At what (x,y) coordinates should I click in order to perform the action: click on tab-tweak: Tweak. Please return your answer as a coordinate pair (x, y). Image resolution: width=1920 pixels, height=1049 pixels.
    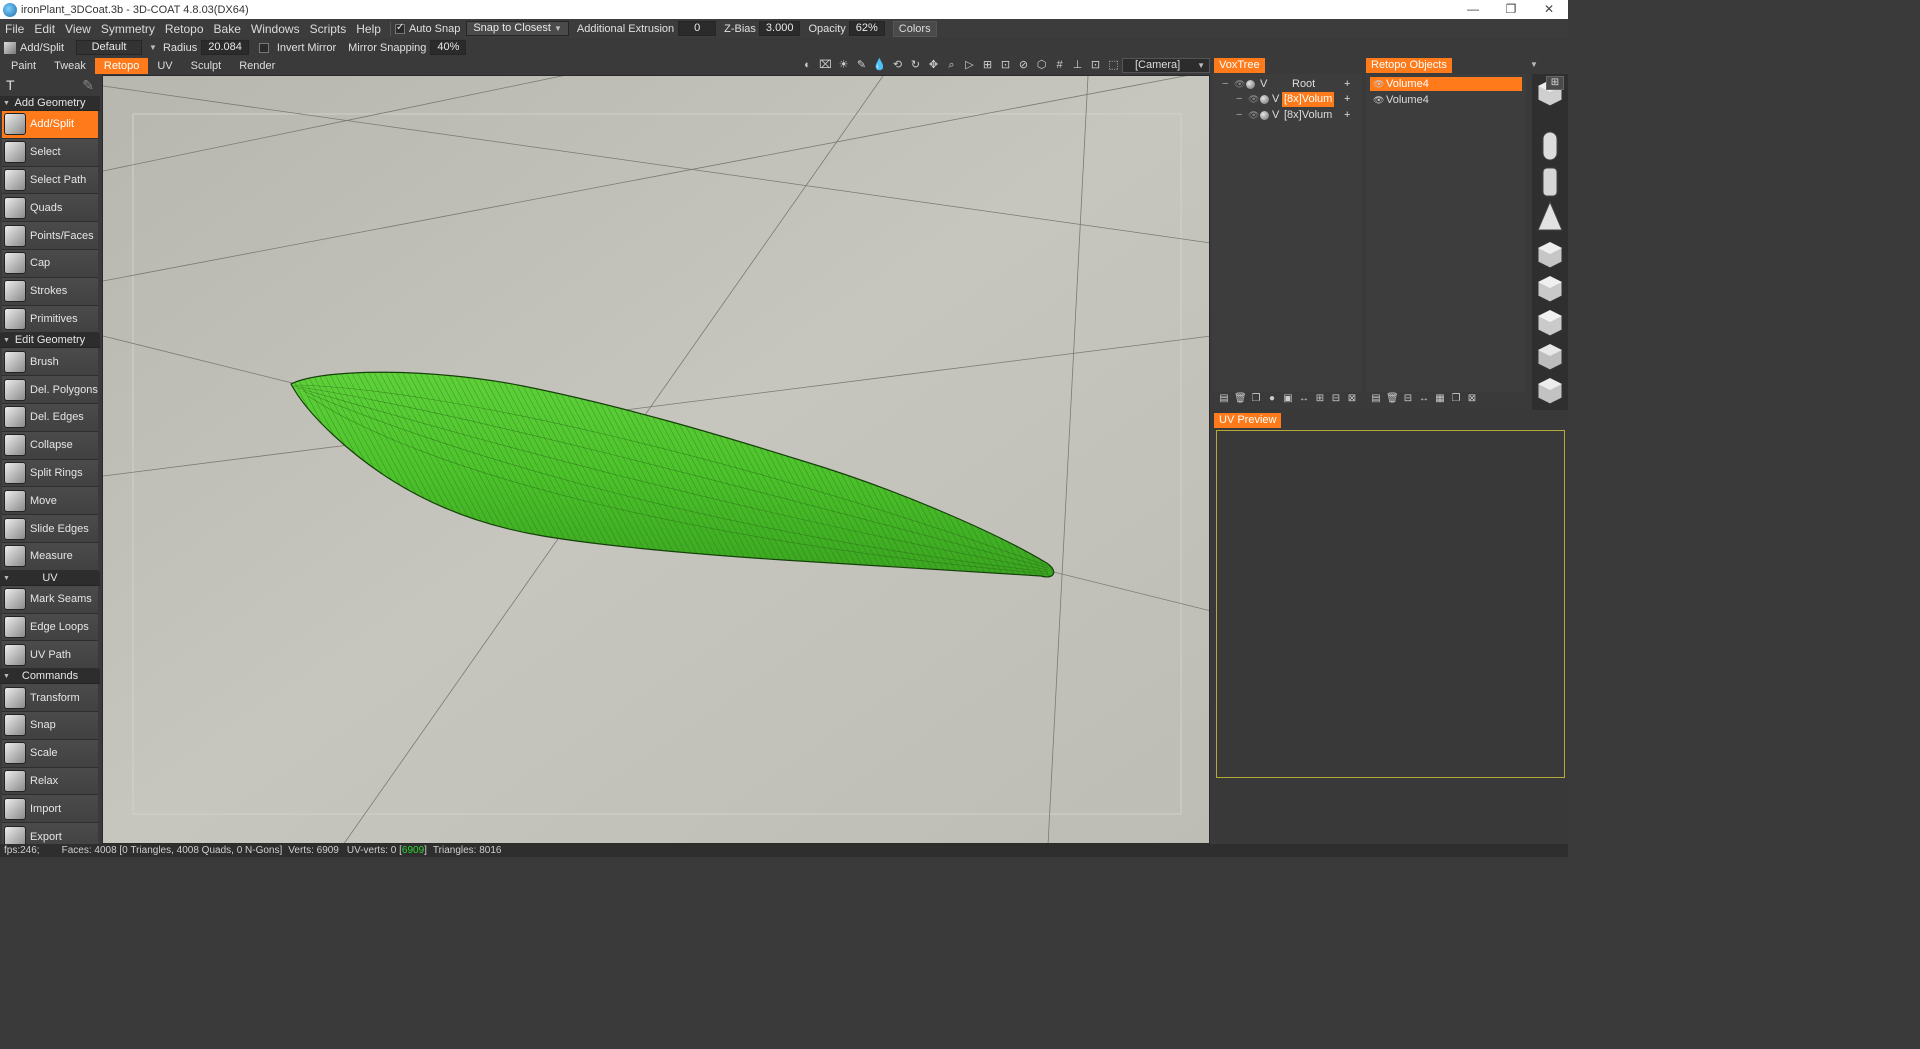
    Looking at the image, I should click on (70, 66).